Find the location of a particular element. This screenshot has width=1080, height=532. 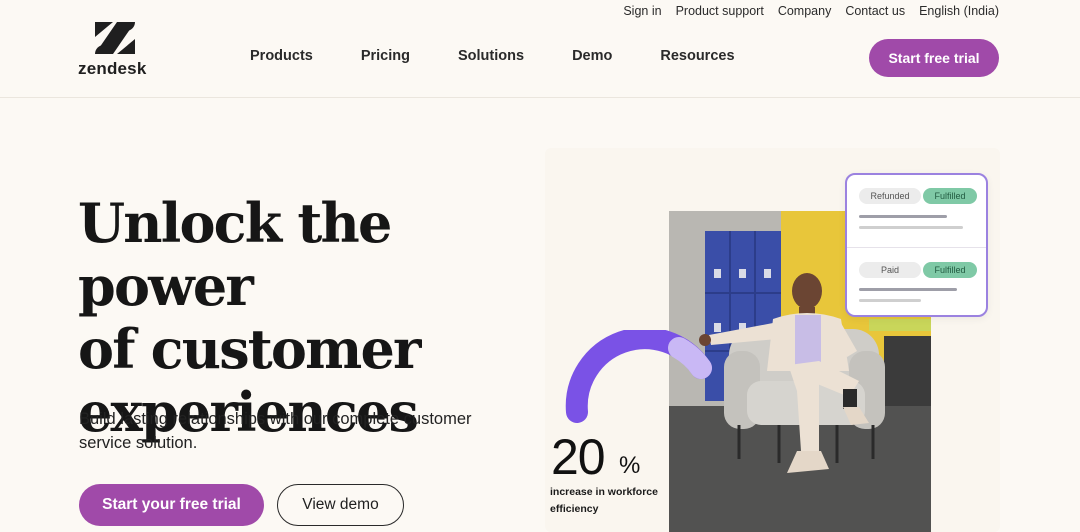

language-selector: English (India) is located at coordinates (959, 11).